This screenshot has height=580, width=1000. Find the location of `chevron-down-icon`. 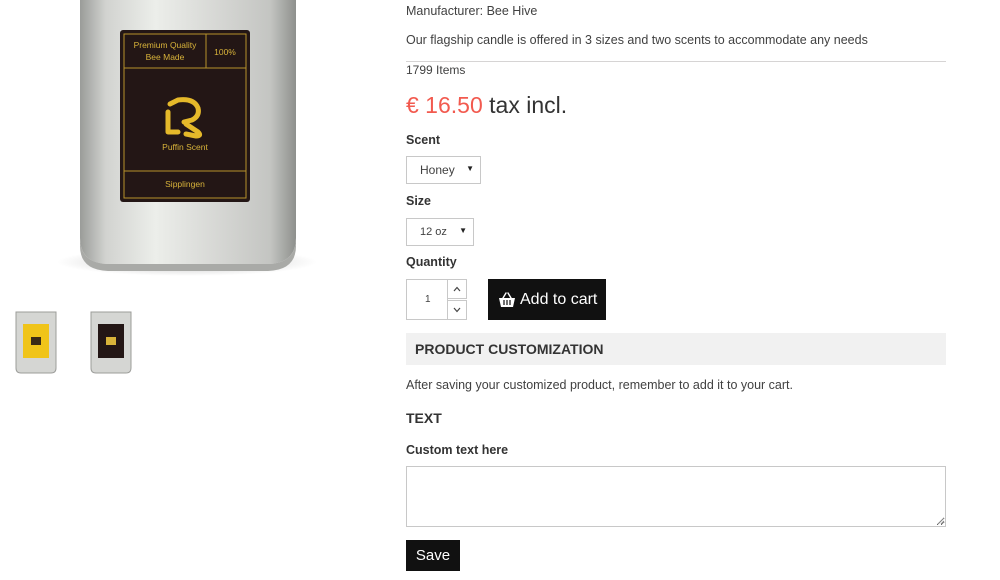

chevron-down-icon is located at coordinates (457, 310).